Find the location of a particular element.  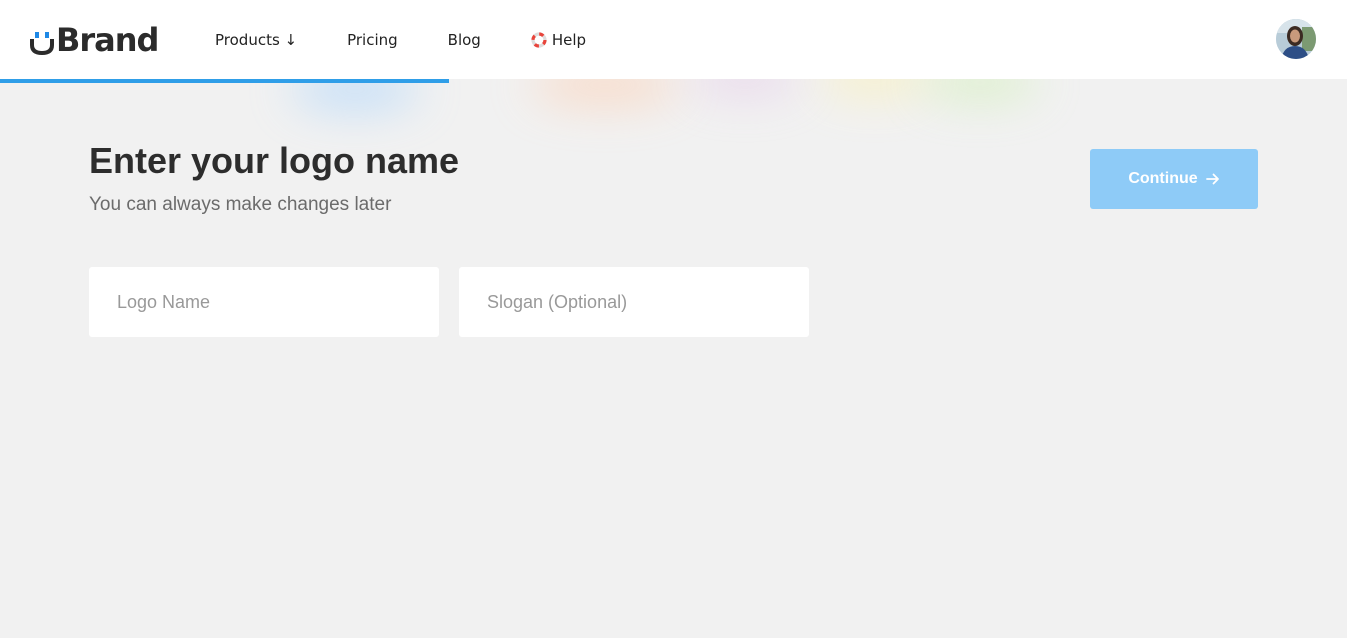

brand-logo: Brand is located at coordinates (94, 40).